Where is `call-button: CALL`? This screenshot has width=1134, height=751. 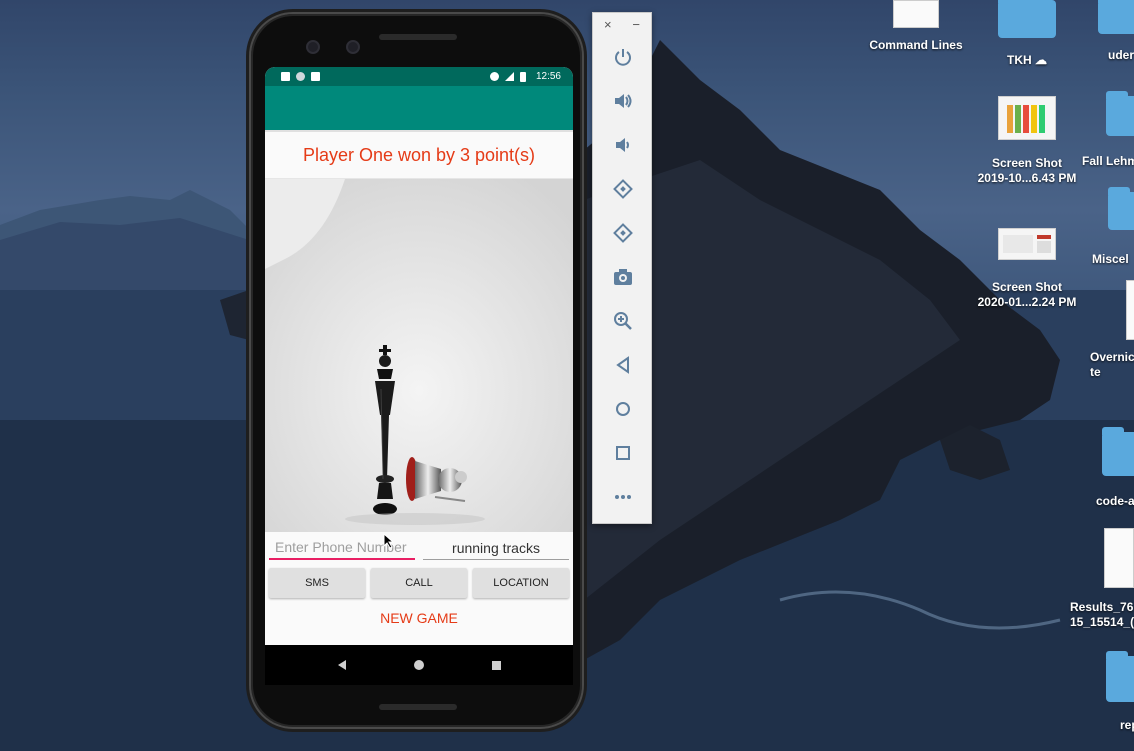
call-button: CALL is located at coordinates (419, 583).